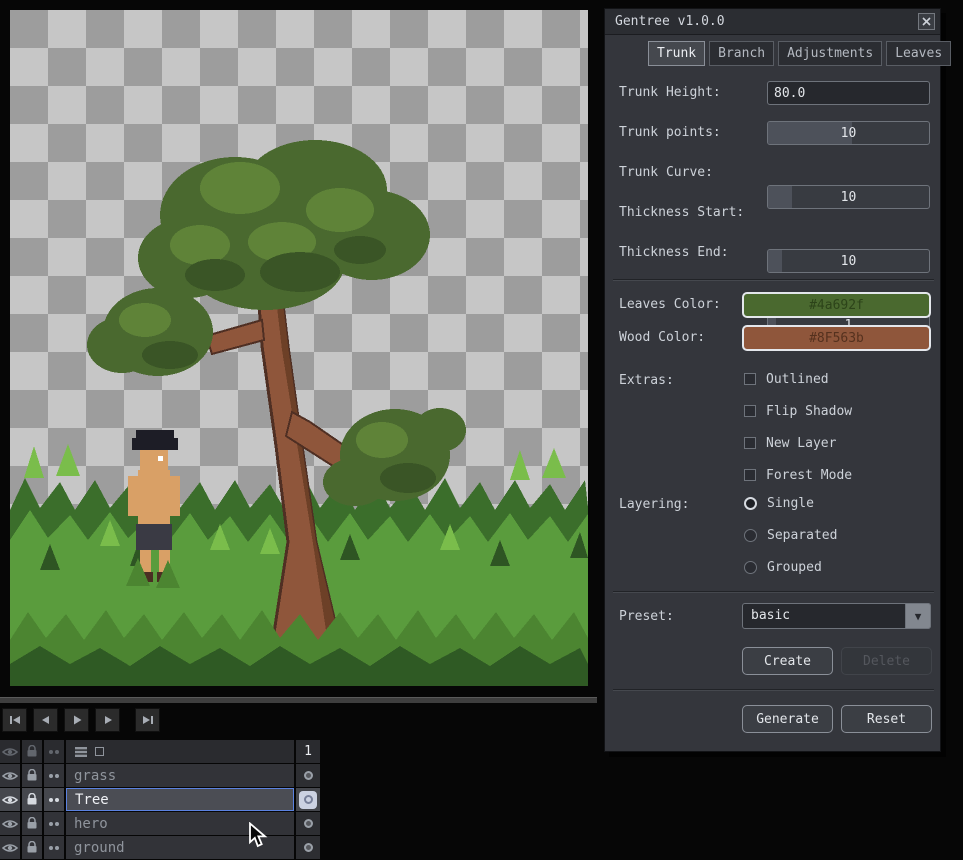  Describe the element at coordinates (848, 197) in the screenshot. I see `trunk-curve-slider: 10` at that location.